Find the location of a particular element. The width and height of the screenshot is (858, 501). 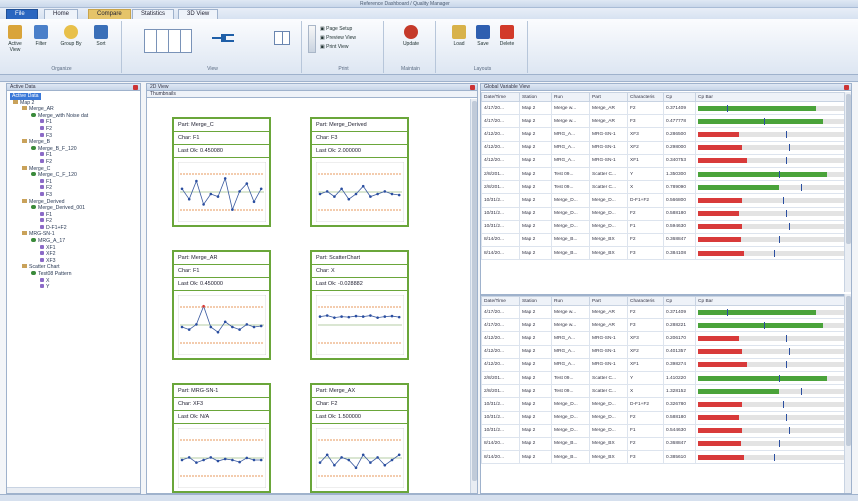

tab-3d-view: 3D View is located at coordinates (198, 14).